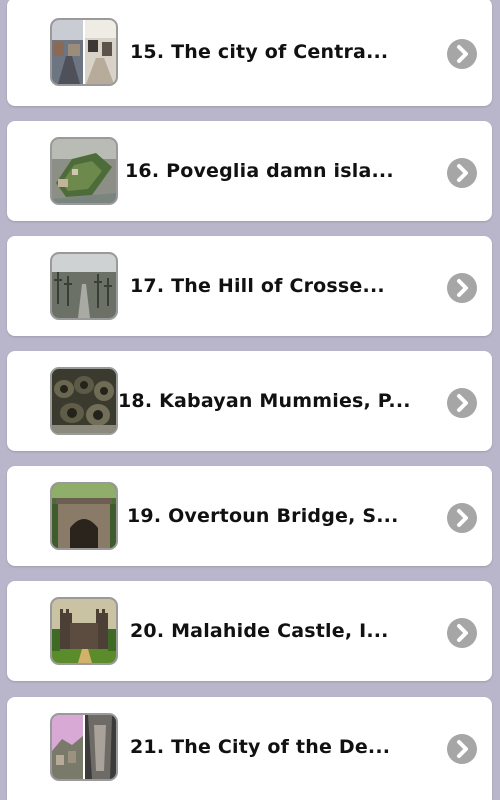 The image size is (500, 800). Describe the element at coordinates (84, 516) in the screenshot. I see `overtoun-bridge-icon` at that location.